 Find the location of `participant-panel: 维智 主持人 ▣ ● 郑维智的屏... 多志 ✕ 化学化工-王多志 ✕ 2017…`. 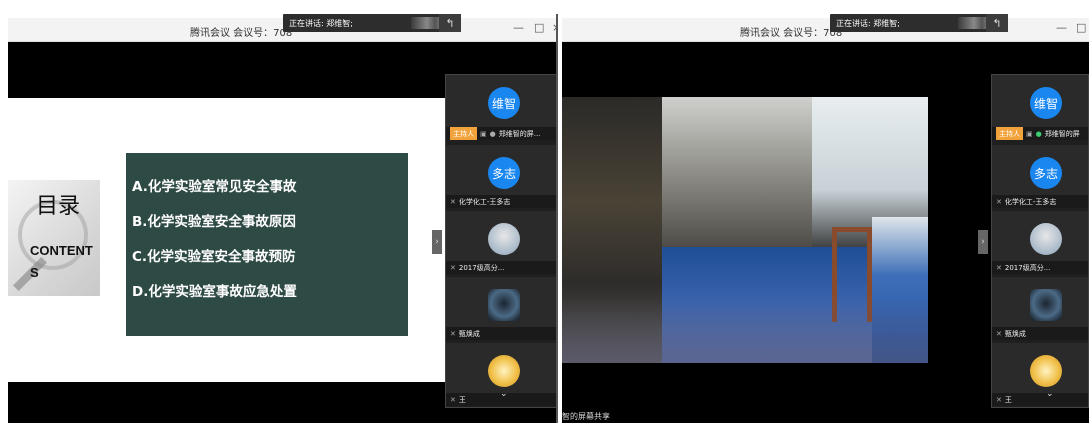

participant-panel: 维智 主持人 ▣ ● 郑维智的屏... 多志 ✕ 化学化工-王多志 ✕ 2017… is located at coordinates (501, 241).